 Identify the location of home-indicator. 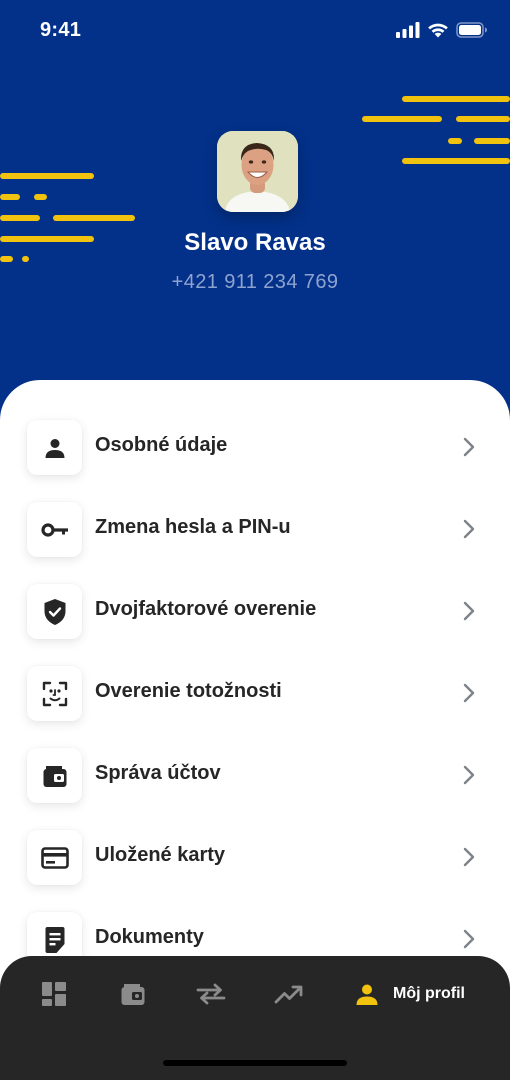
(255, 1063).